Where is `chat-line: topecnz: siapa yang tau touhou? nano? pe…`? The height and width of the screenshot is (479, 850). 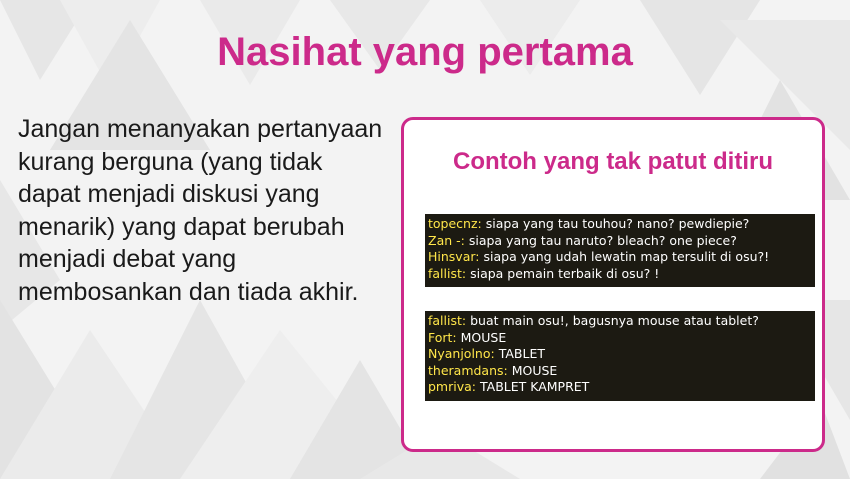 chat-line: topecnz: siapa yang tau touhou? nano? pe… is located at coordinates (620, 224).